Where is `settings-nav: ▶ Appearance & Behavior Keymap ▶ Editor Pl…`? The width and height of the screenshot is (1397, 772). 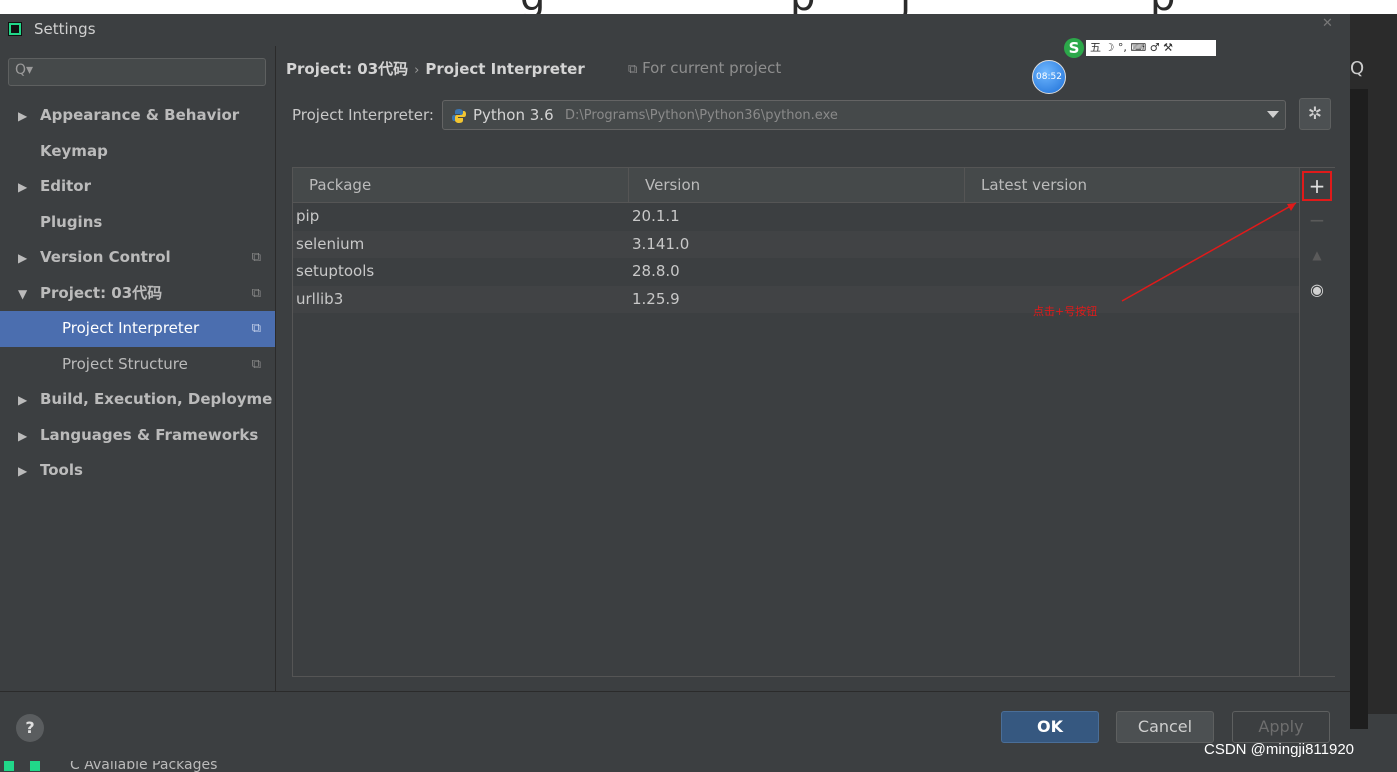 settings-nav: ▶ Appearance & Behavior Keymap ▶ Editor Pl… is located at coordinates (137, 293).